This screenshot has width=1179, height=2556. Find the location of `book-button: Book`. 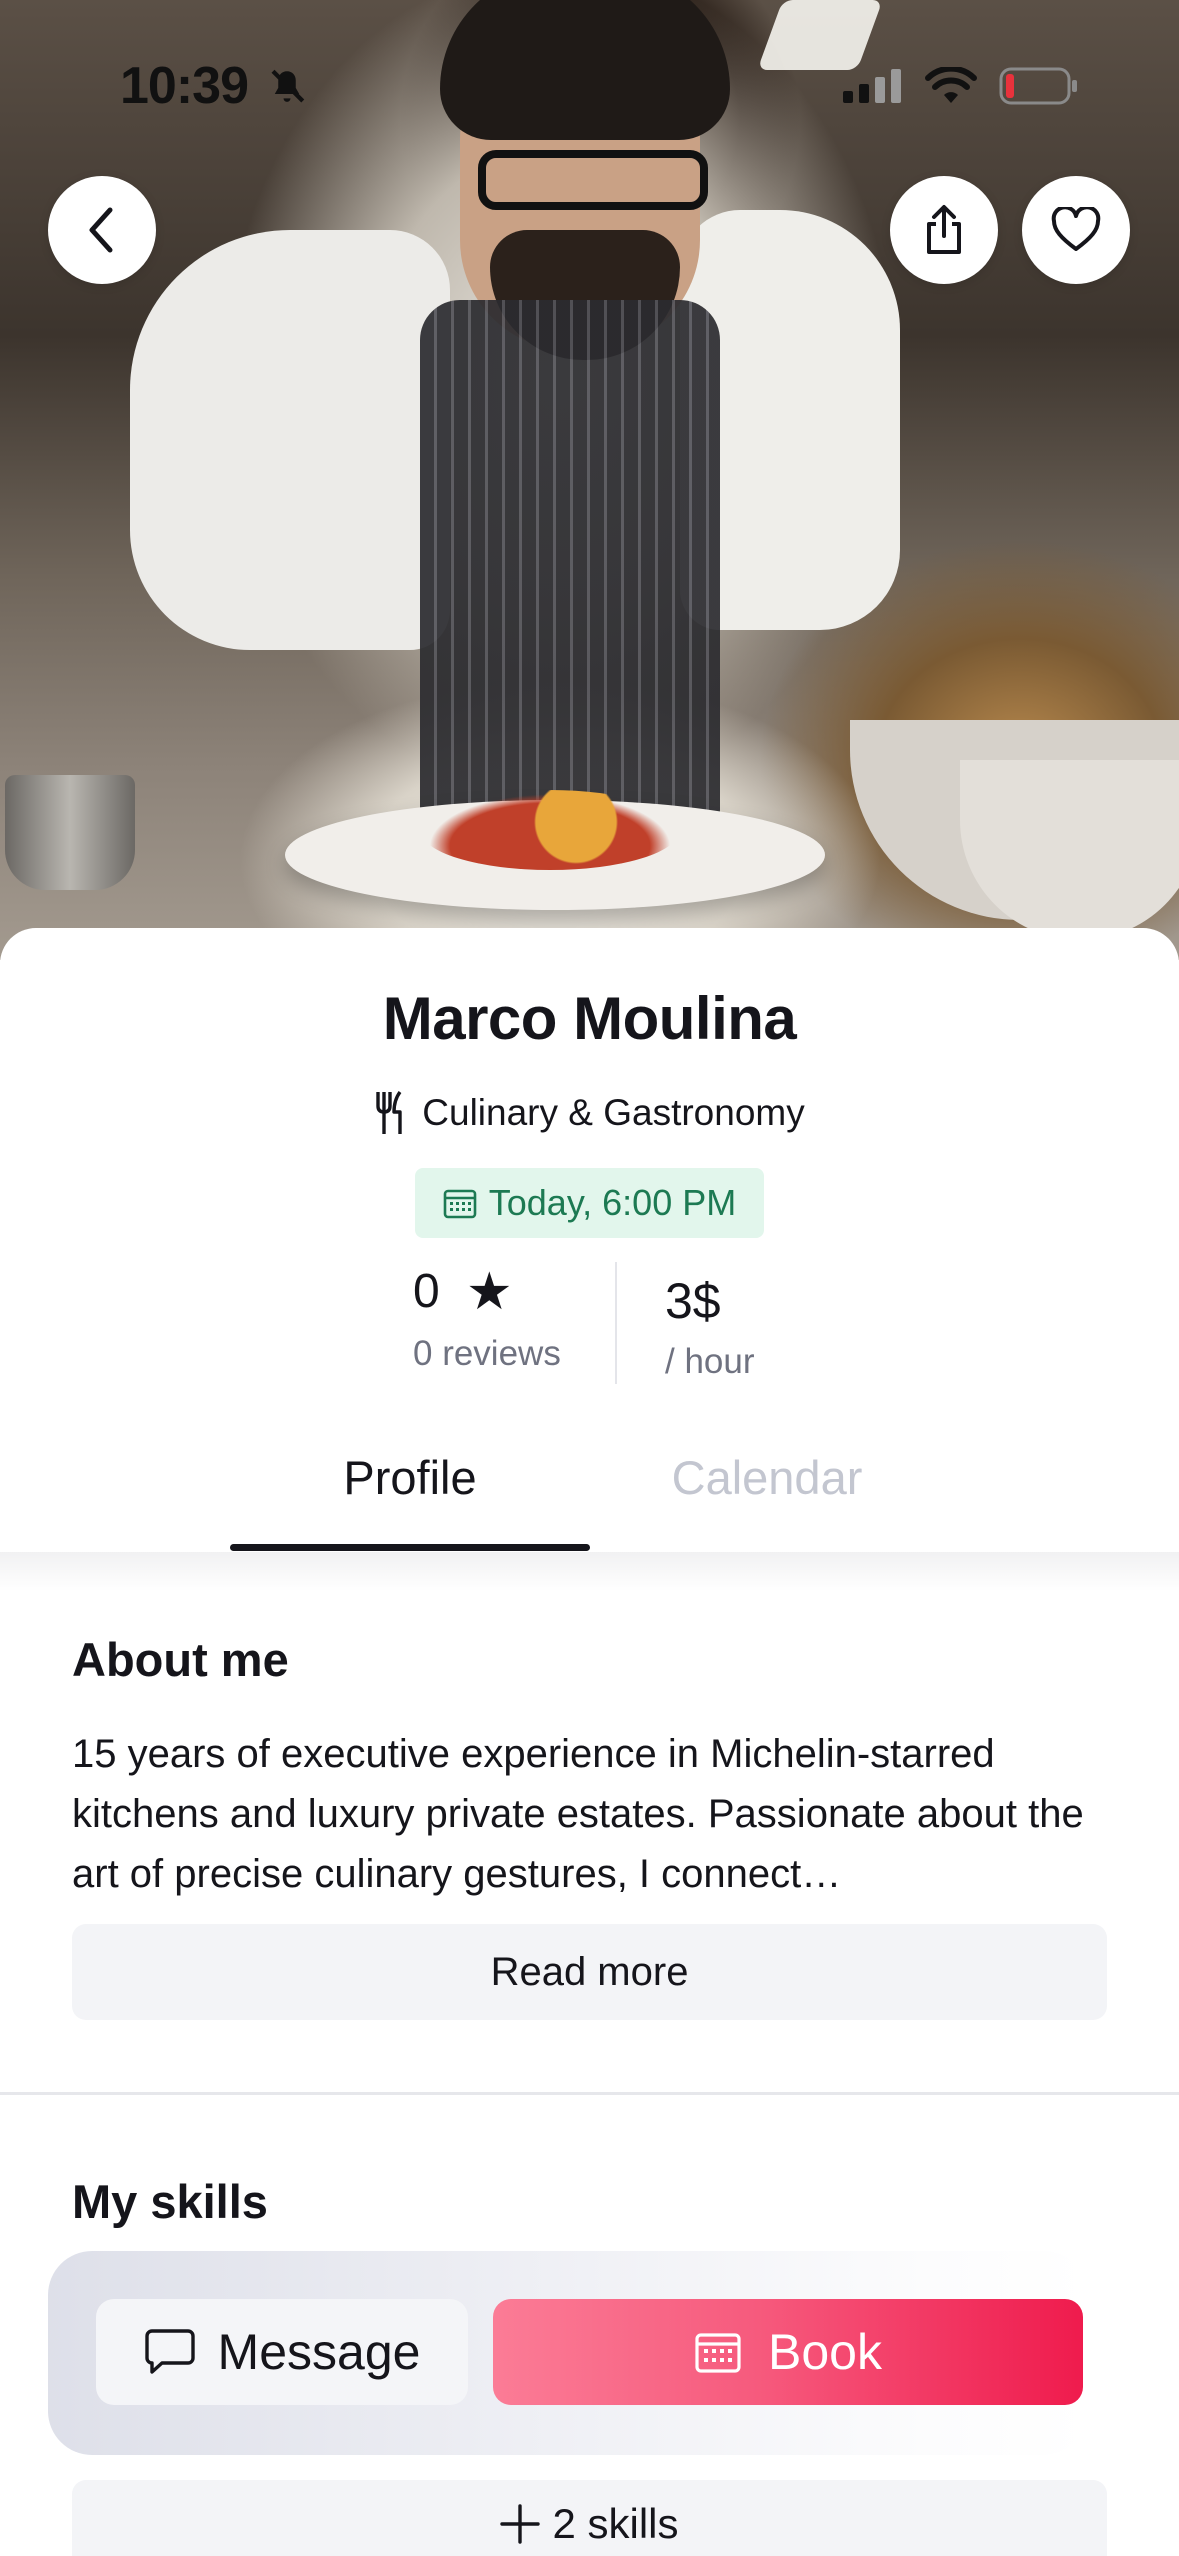

book-button: Book is located at coordinates (788, 2352).